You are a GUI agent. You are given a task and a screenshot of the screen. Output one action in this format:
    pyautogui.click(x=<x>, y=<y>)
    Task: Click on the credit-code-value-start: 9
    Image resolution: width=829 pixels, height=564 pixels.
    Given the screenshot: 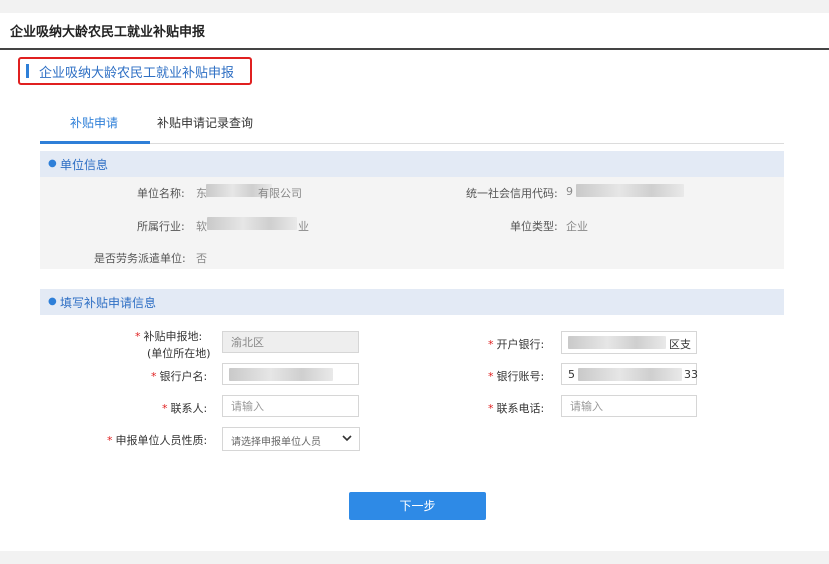 What is the action you would take?
    pyautogui.click(x=569, y=191)
    